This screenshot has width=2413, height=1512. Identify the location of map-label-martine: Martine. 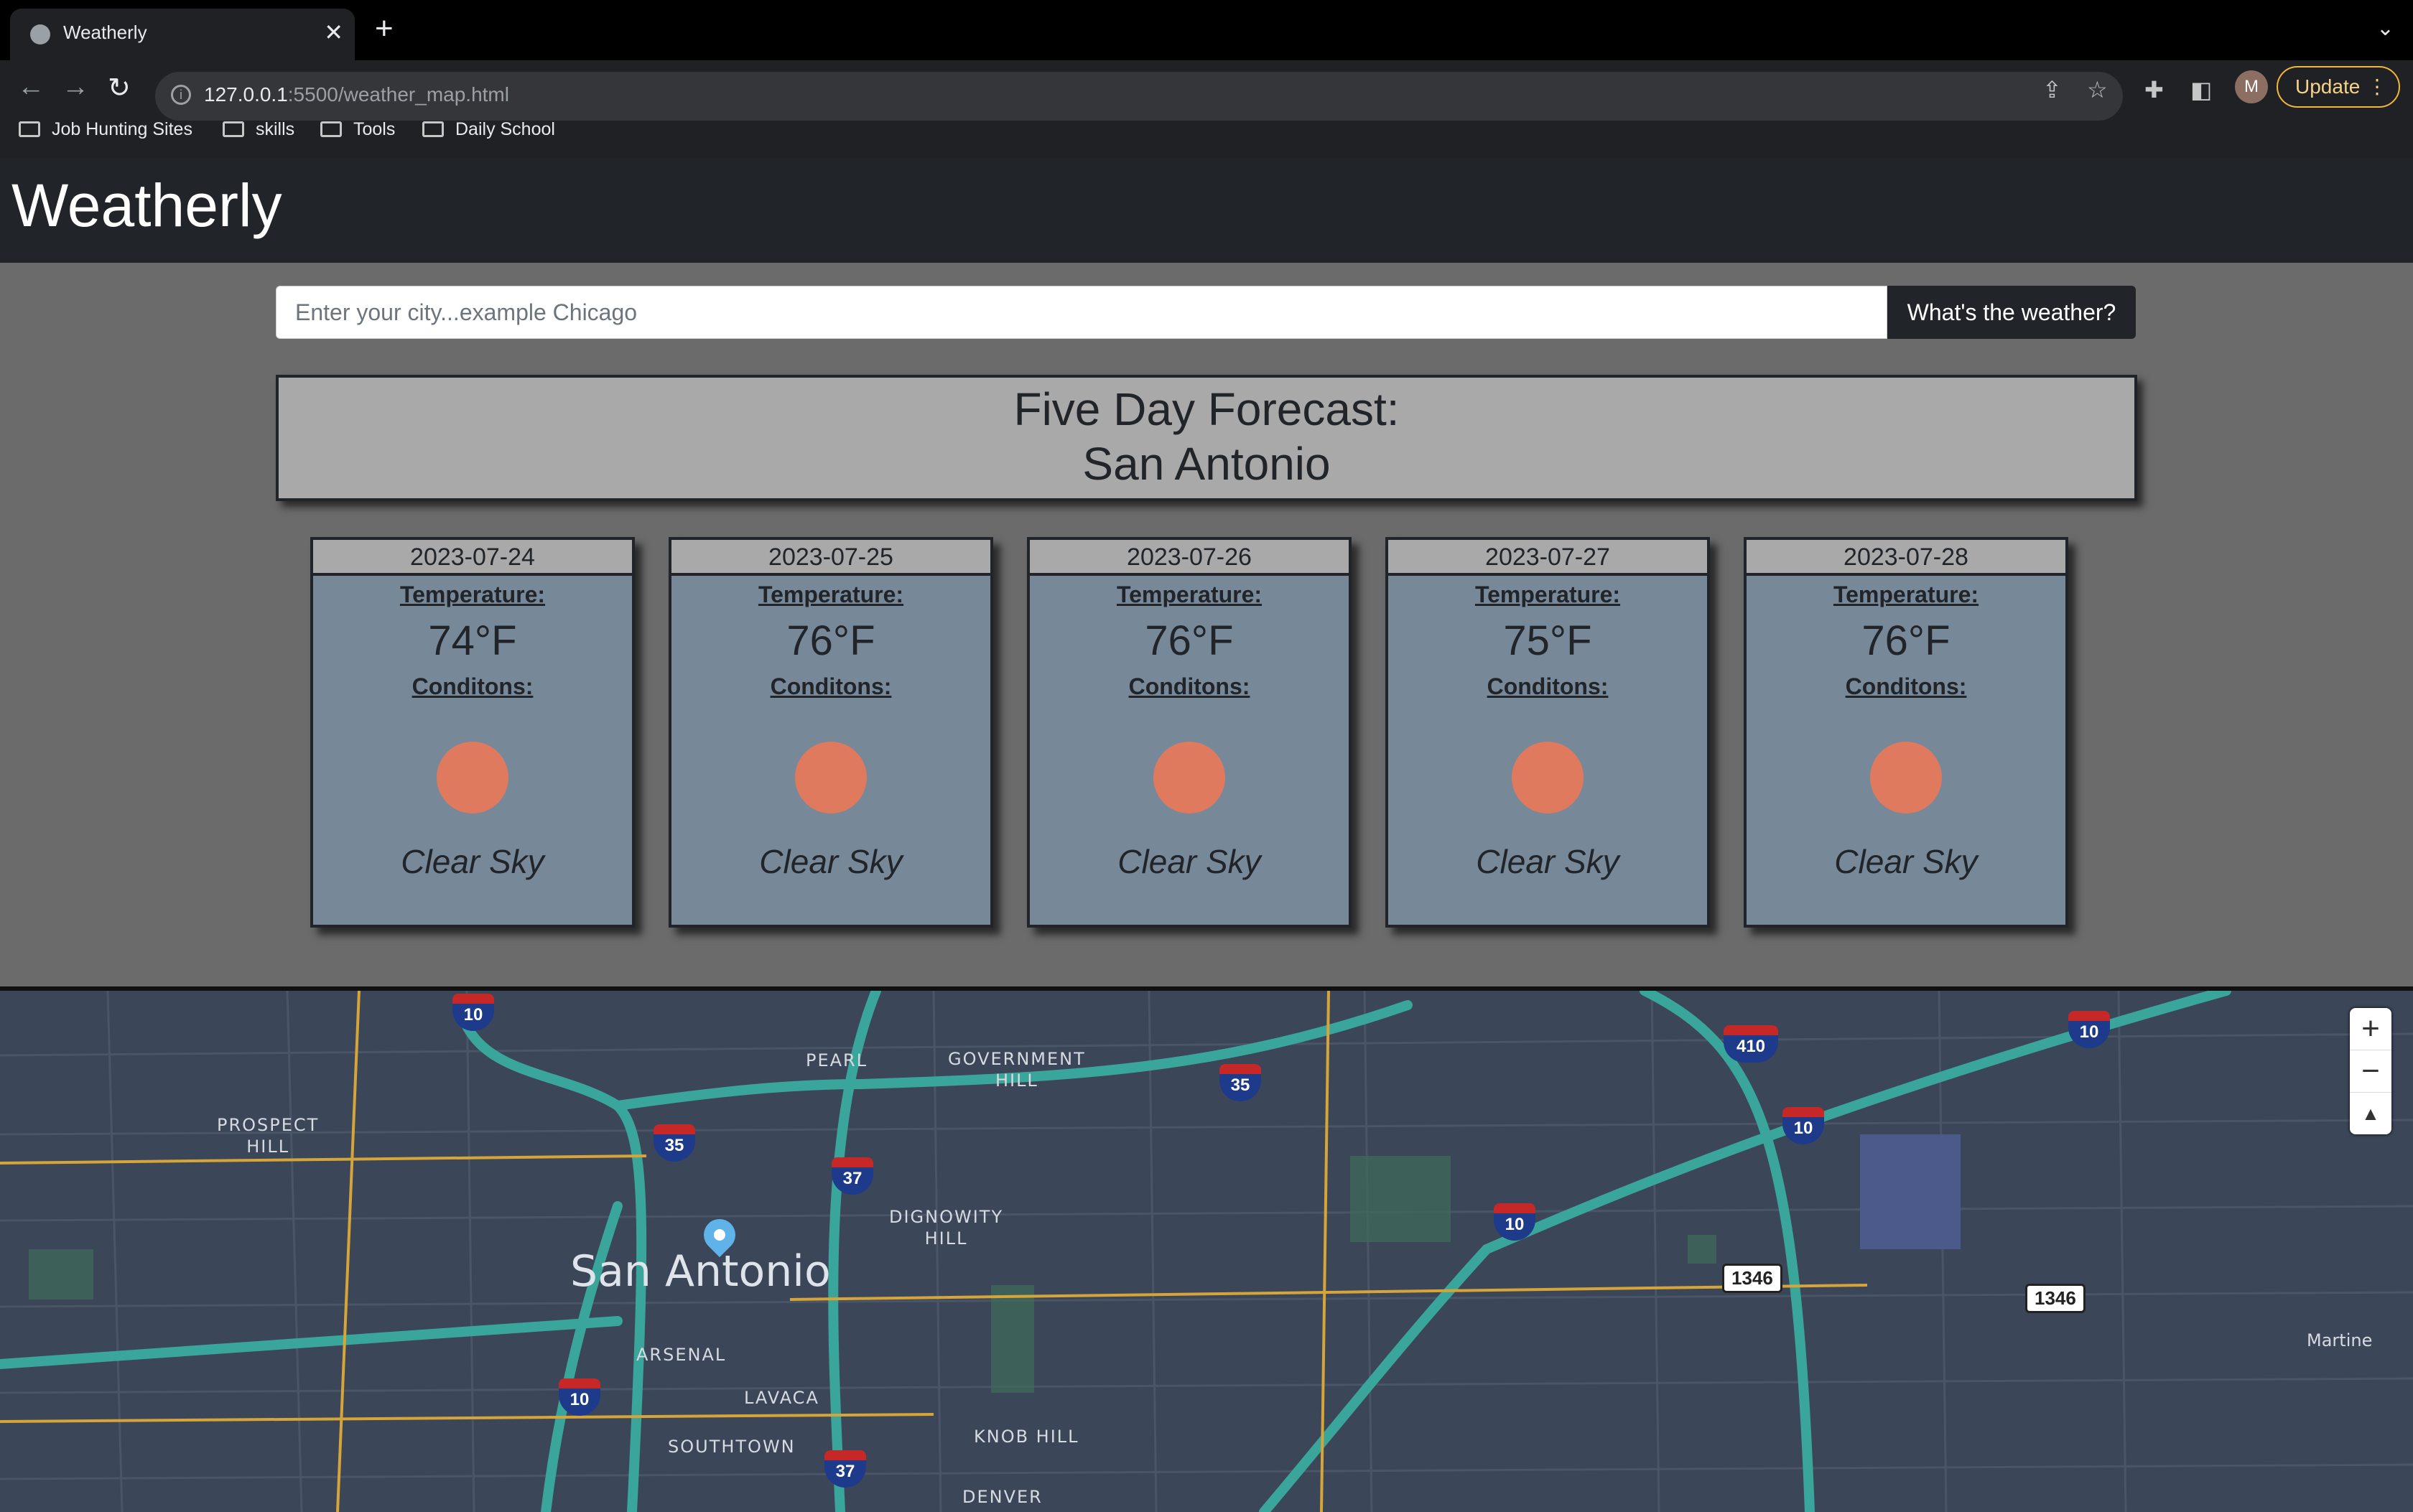
(2340, 1340).